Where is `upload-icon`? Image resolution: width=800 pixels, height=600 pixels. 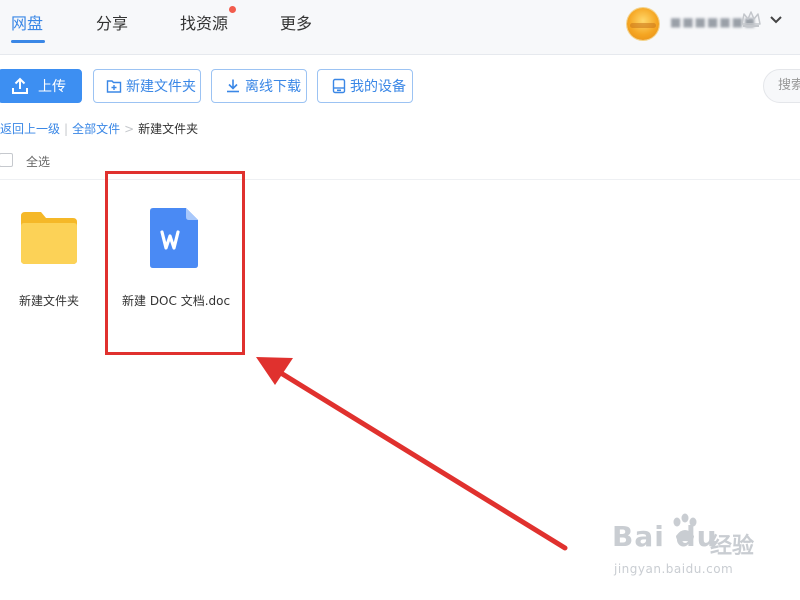
upload-icon is located at coordinates (20, 86).